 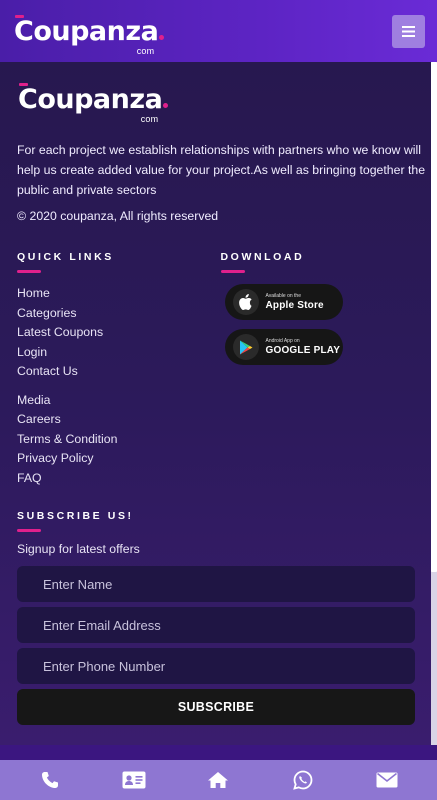 What do you see at coordinates (166, 105) in the screenshot?
I see `footer-logo-dot-icon` at bounding box center [166, 105].